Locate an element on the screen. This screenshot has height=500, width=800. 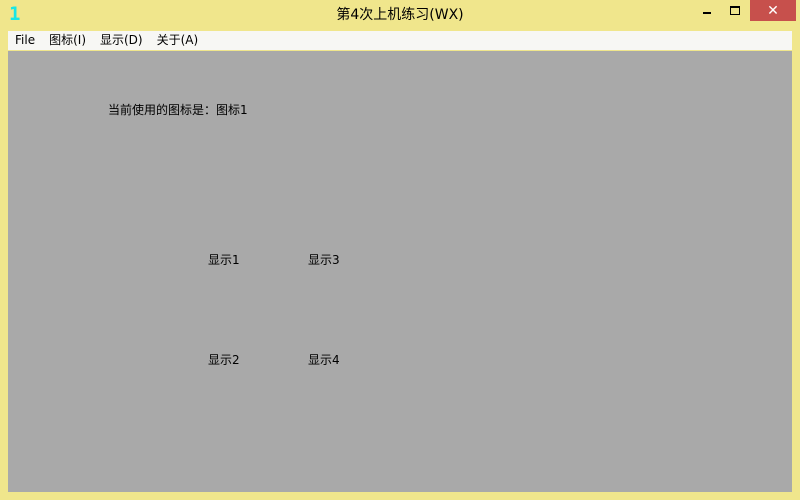
minimize-button is located at coordinates (706, 10).